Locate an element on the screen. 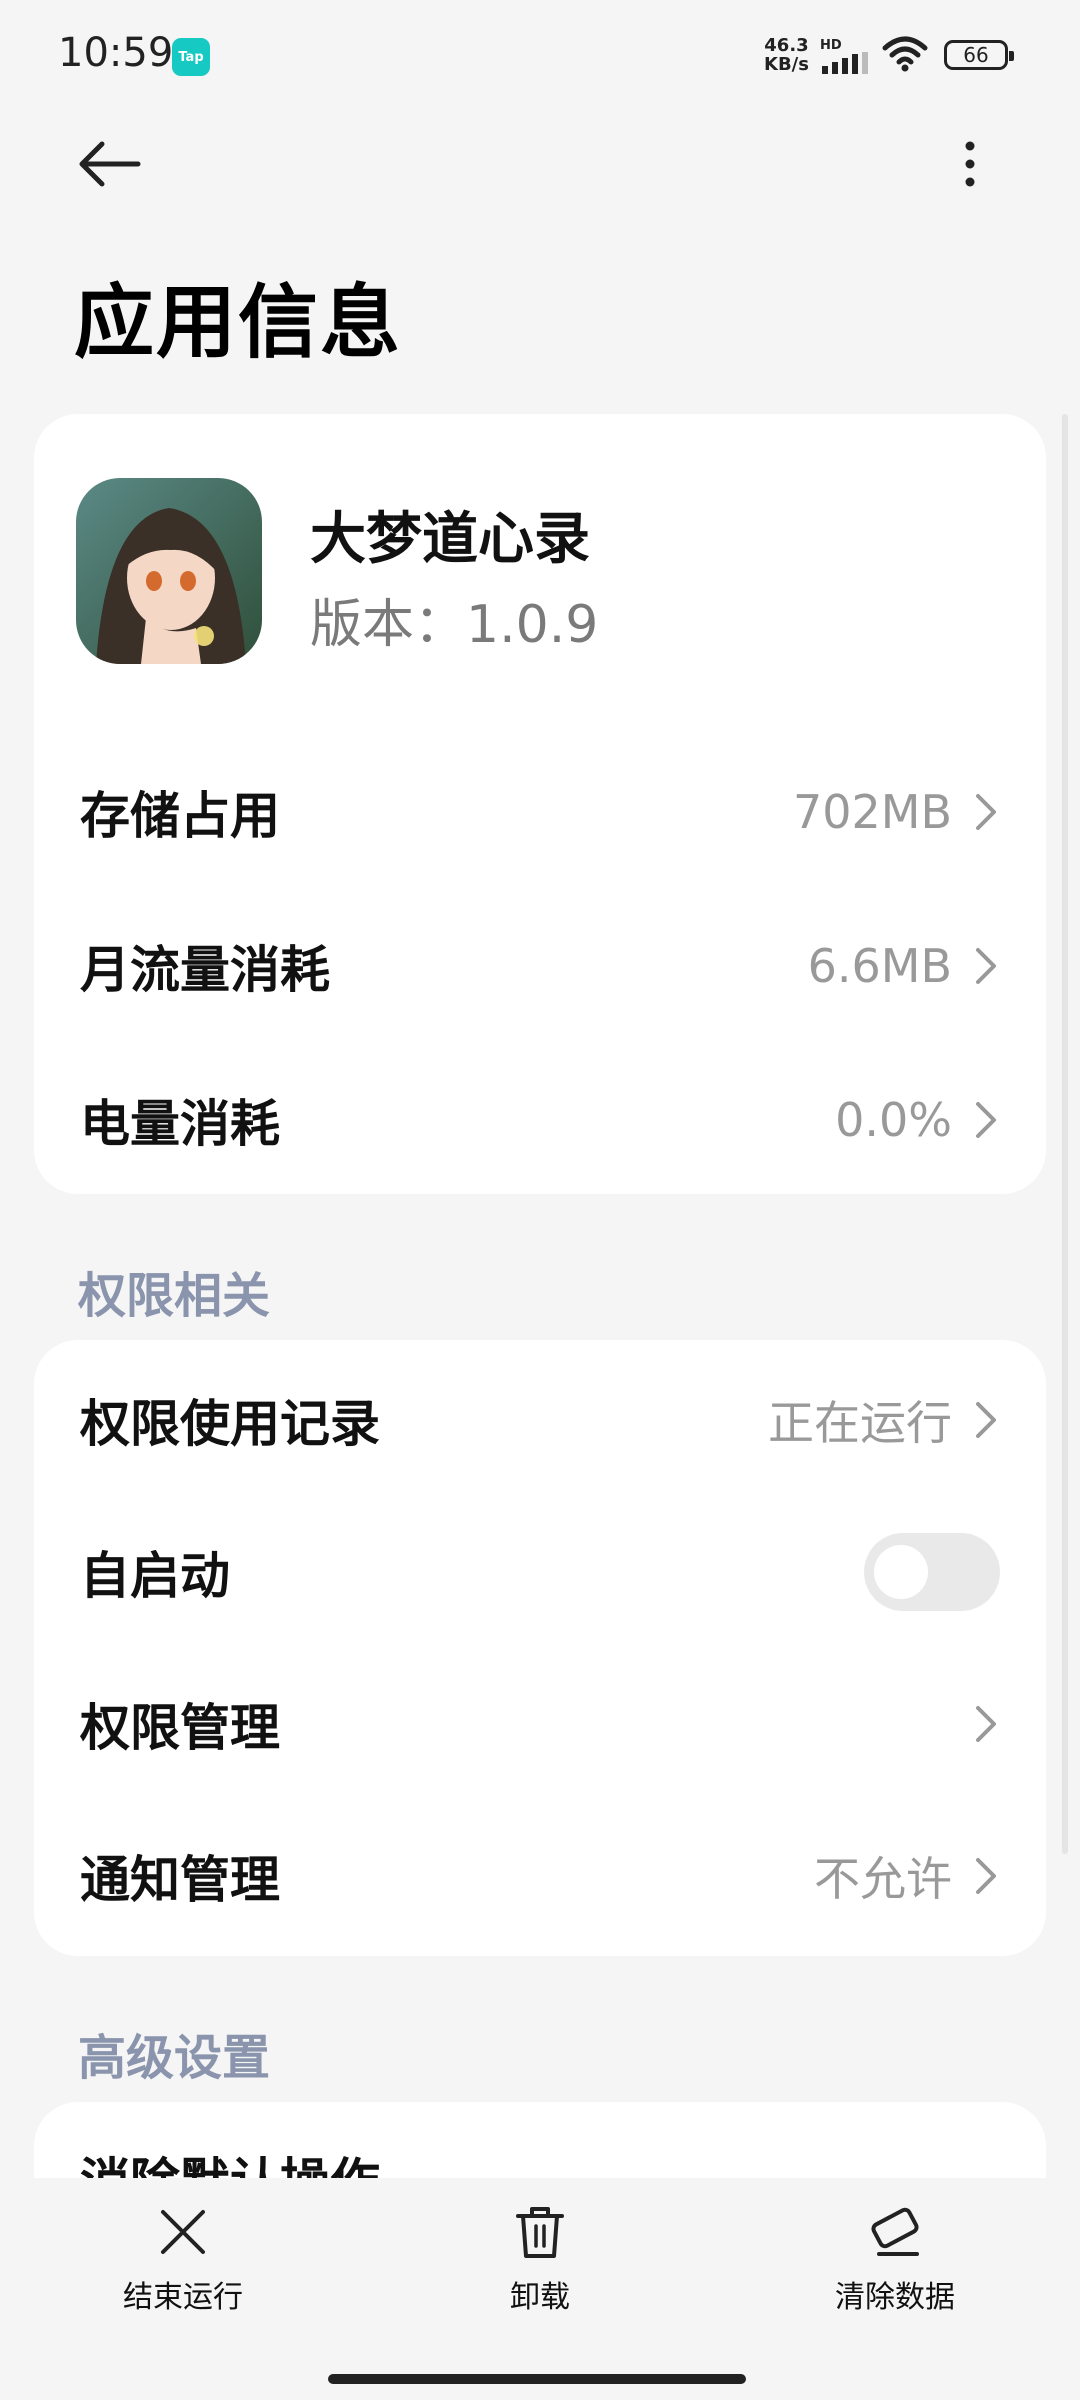 The width and height of the screenshot is (1080, 2400). wifi-icon is located at coordinates (905, 54).